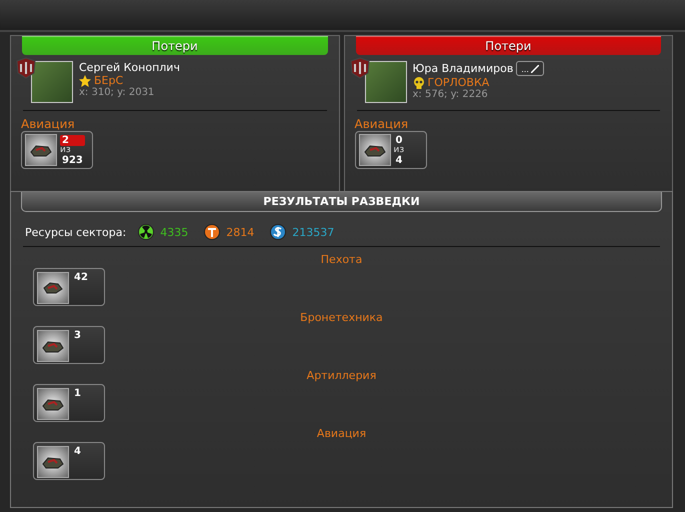 This screenshot has width=685, height=512. Describe the element at coordinates (418, 82) in the screenshot. I see `skull-icon` at that location.